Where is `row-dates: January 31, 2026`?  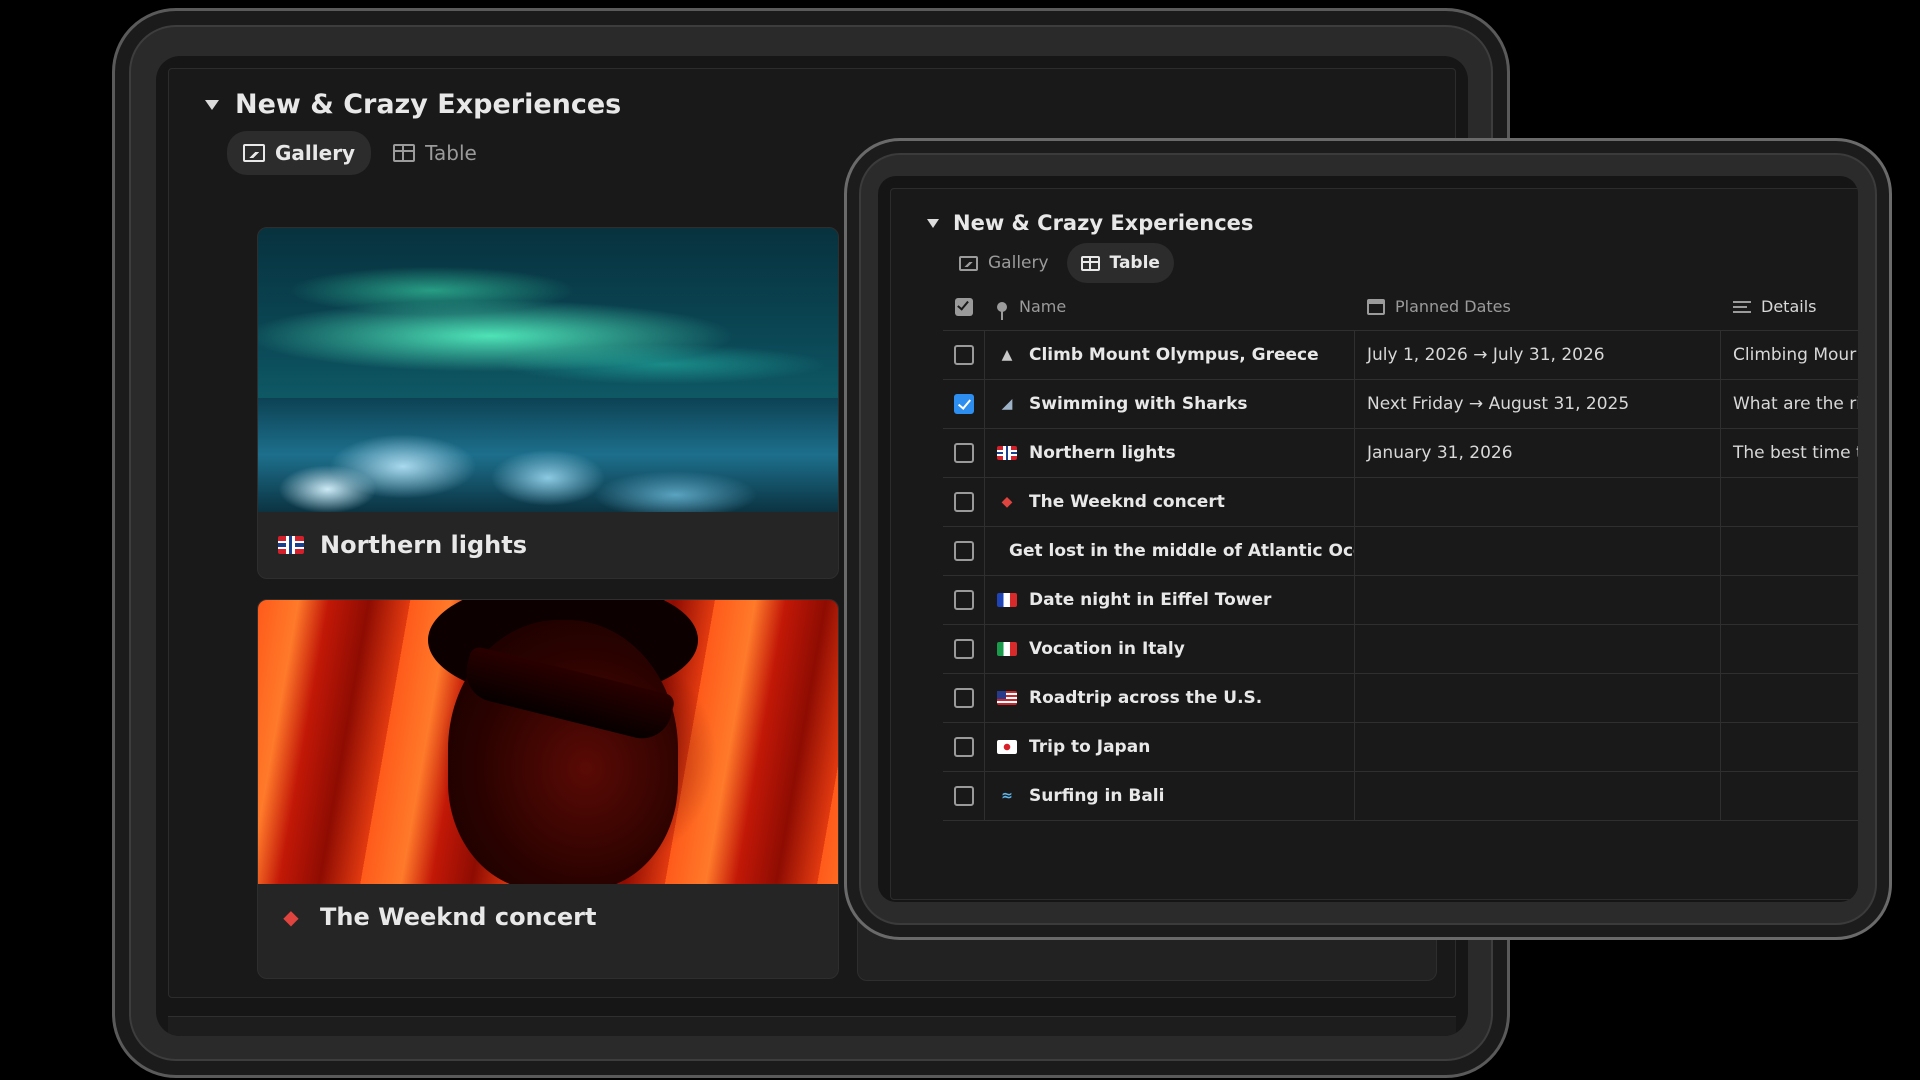 row-dates: January 31, 2026 is located at coordinates (1440, 453).